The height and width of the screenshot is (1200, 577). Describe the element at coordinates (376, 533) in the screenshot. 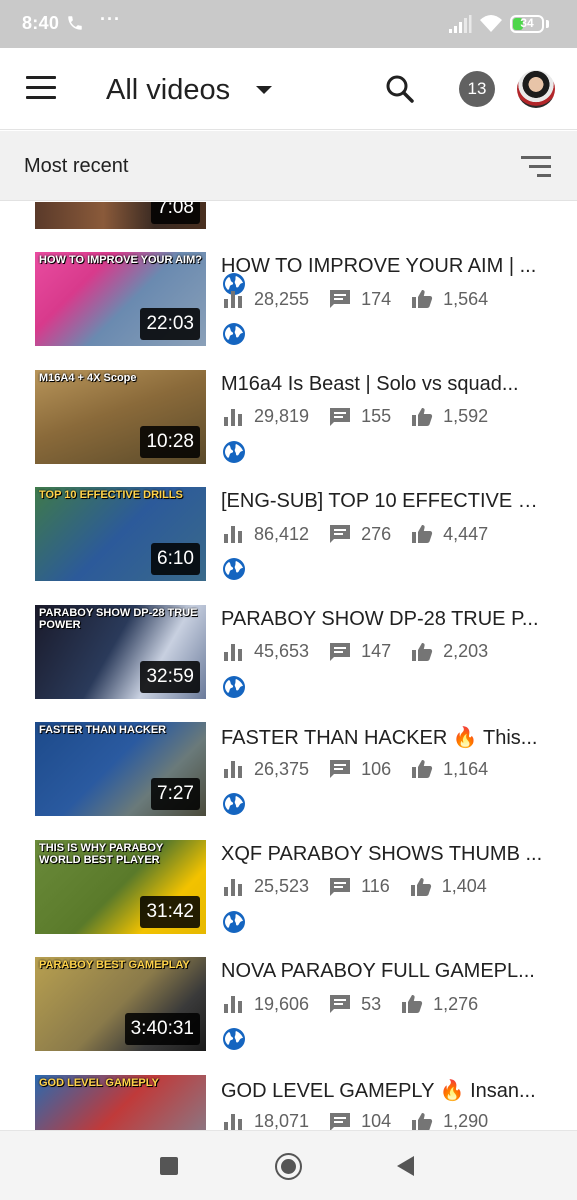

I see `comments-count: 276` at that location.